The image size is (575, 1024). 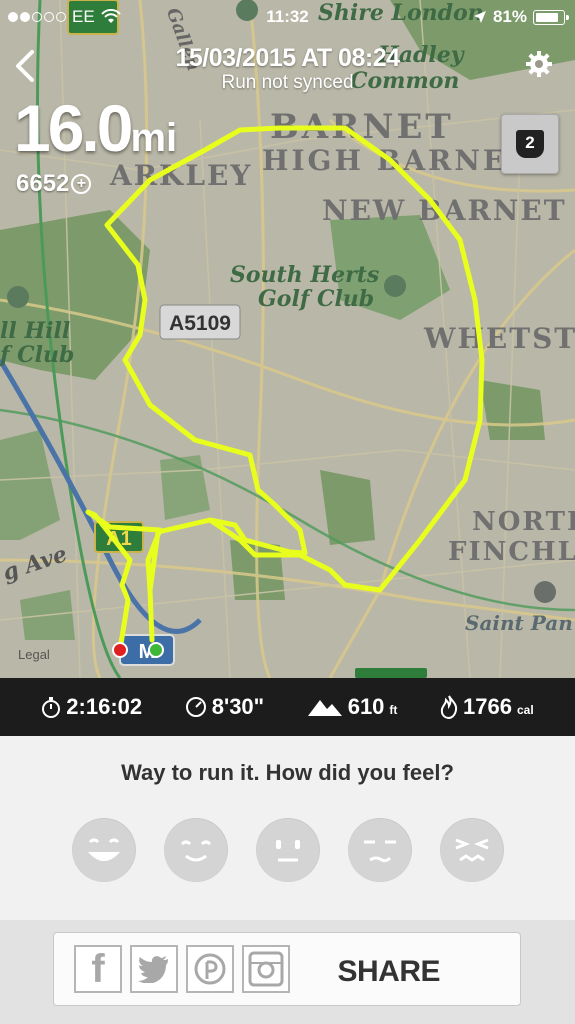 I want to click on shield-icon: 2, so click(x=530, y=144).